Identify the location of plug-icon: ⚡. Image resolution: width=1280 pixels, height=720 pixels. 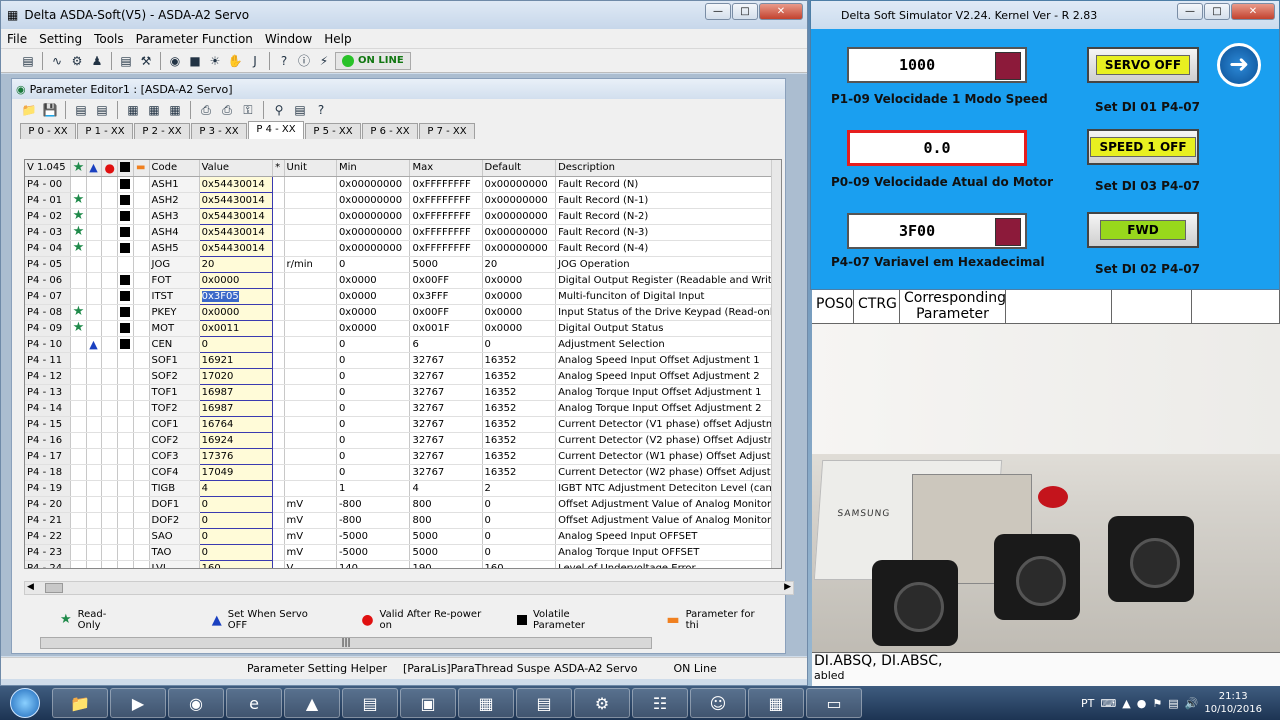
(324, 61).